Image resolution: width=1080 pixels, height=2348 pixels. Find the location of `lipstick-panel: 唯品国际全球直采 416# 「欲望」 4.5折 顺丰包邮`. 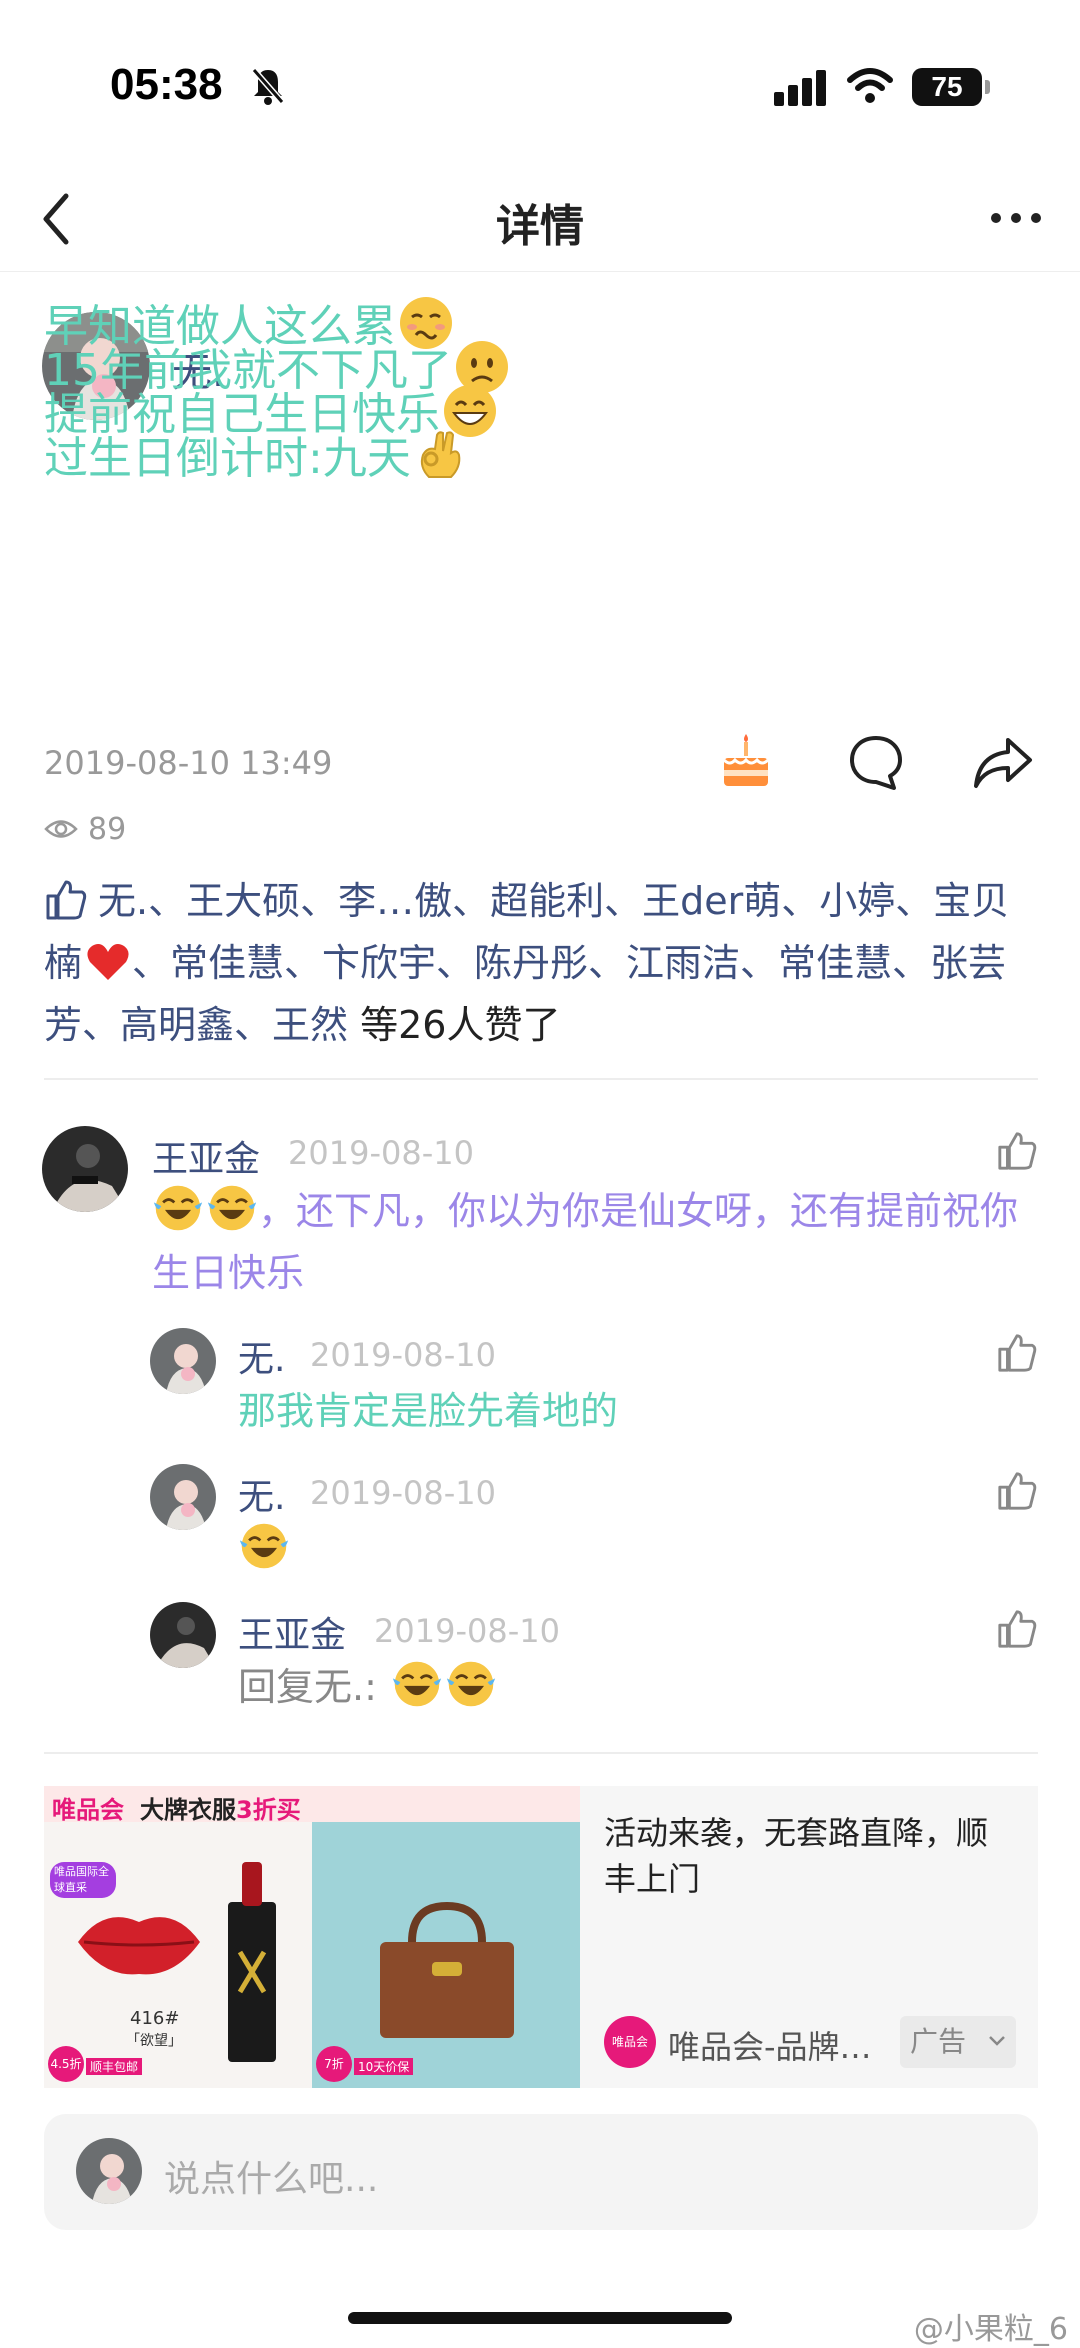

lipstick-panel: 唯品国际全球直采 416# 「欲望」 4.5折 顺丰包邮 is located at coordinates (178, 1955).